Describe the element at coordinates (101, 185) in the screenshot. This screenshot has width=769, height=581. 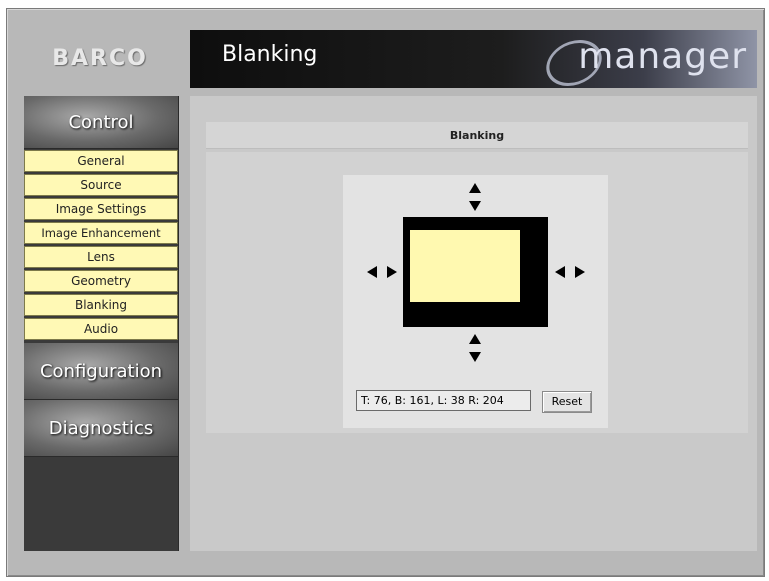
I see `menu-item-source: Source` at that location.